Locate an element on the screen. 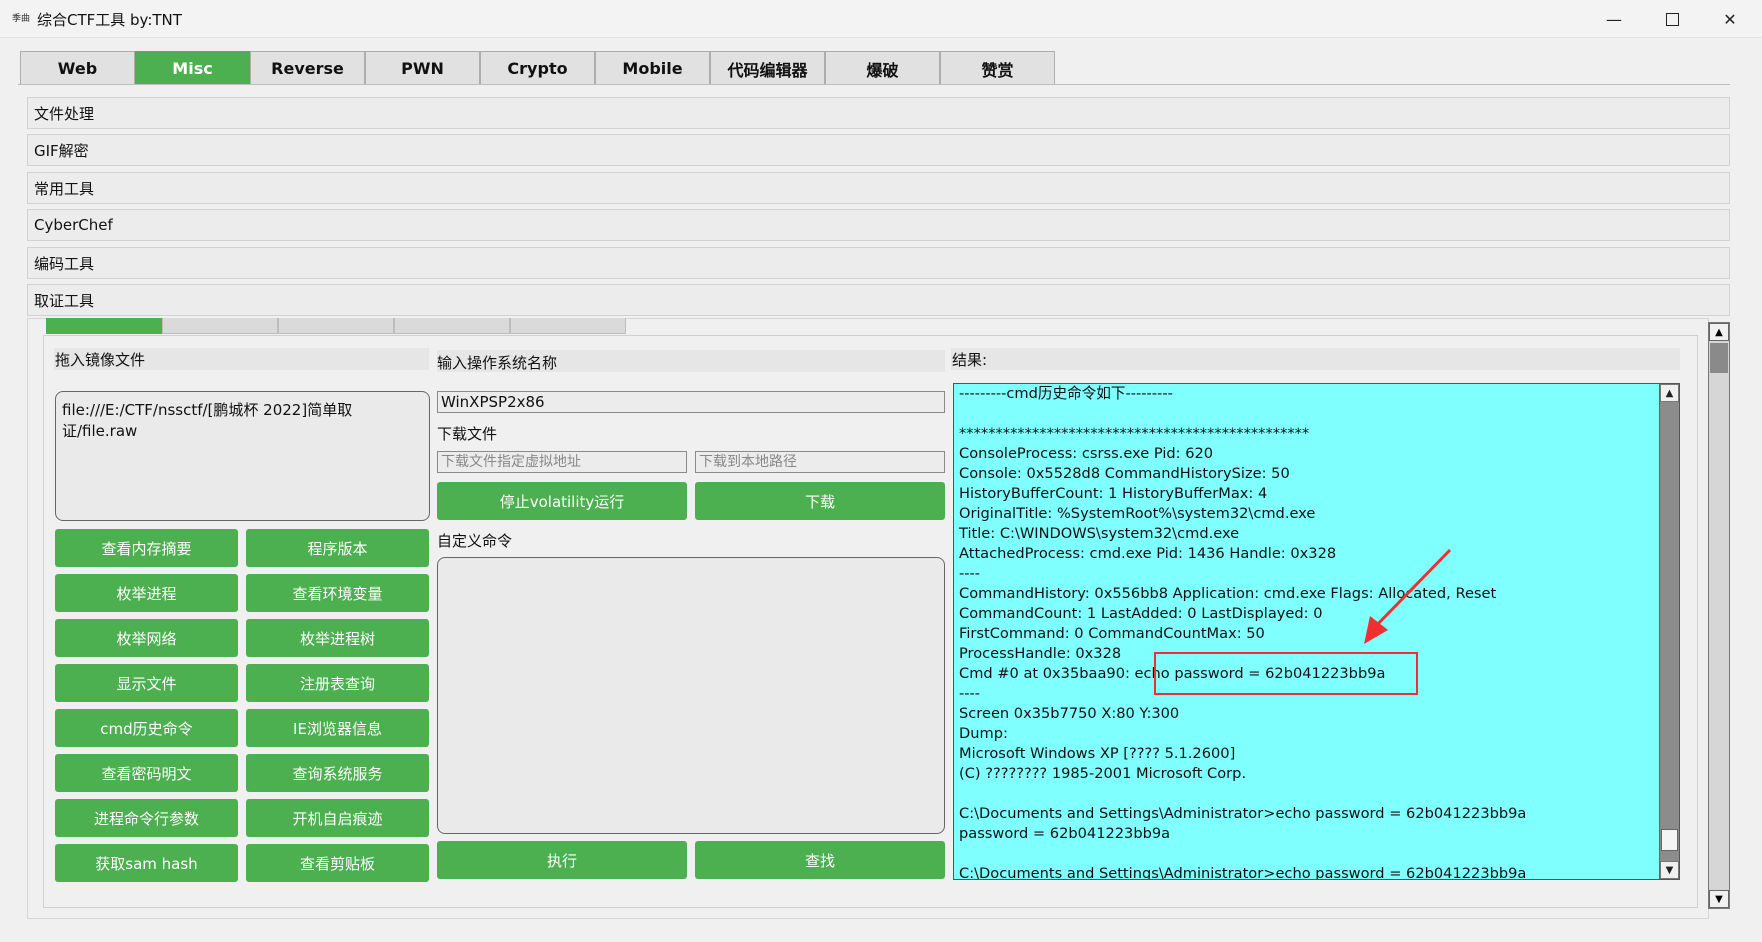 The image size is (1762, 942). forensics-subtabs is located at coordinates (336, 326).